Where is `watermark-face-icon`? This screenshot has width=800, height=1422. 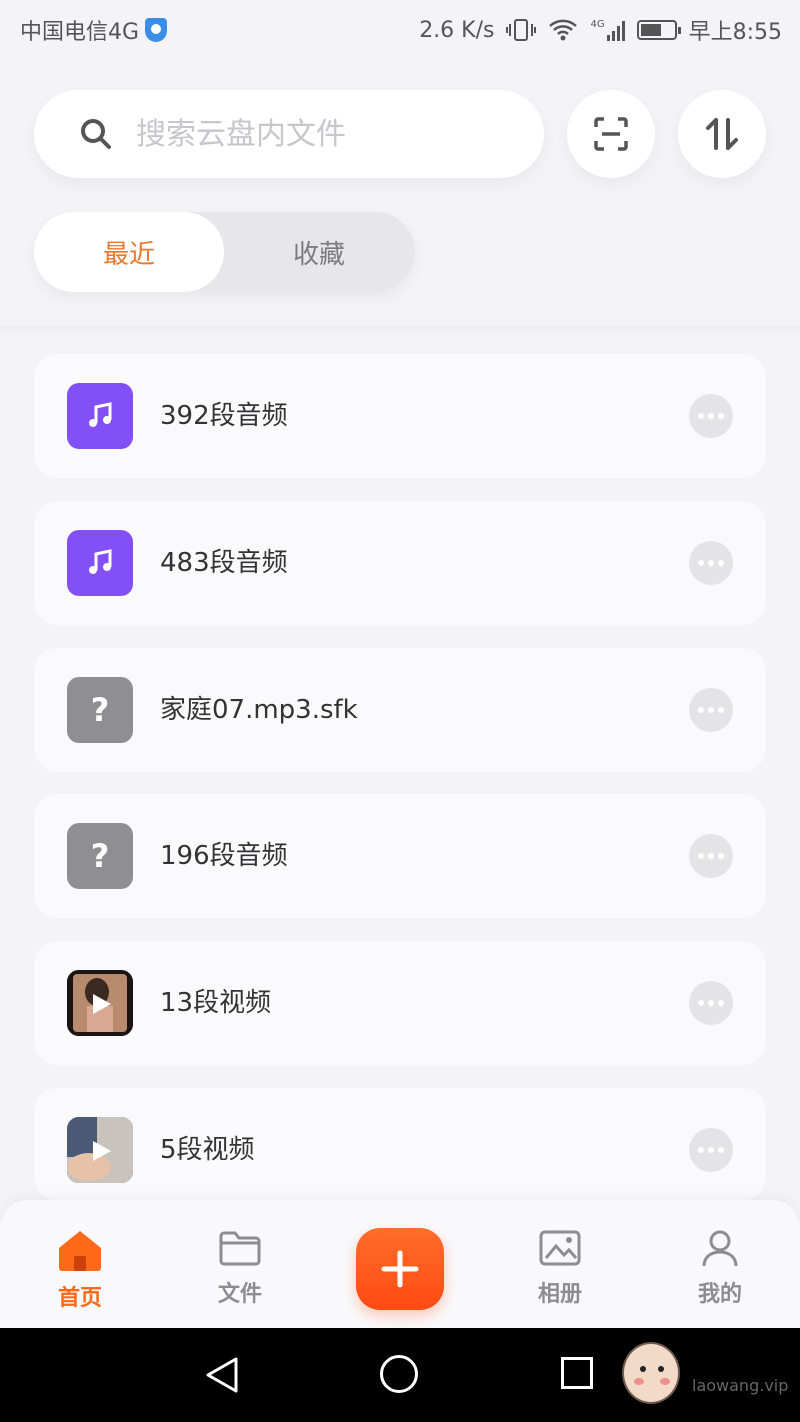 watermark-face-icon is located at coordinates (651, 1373).